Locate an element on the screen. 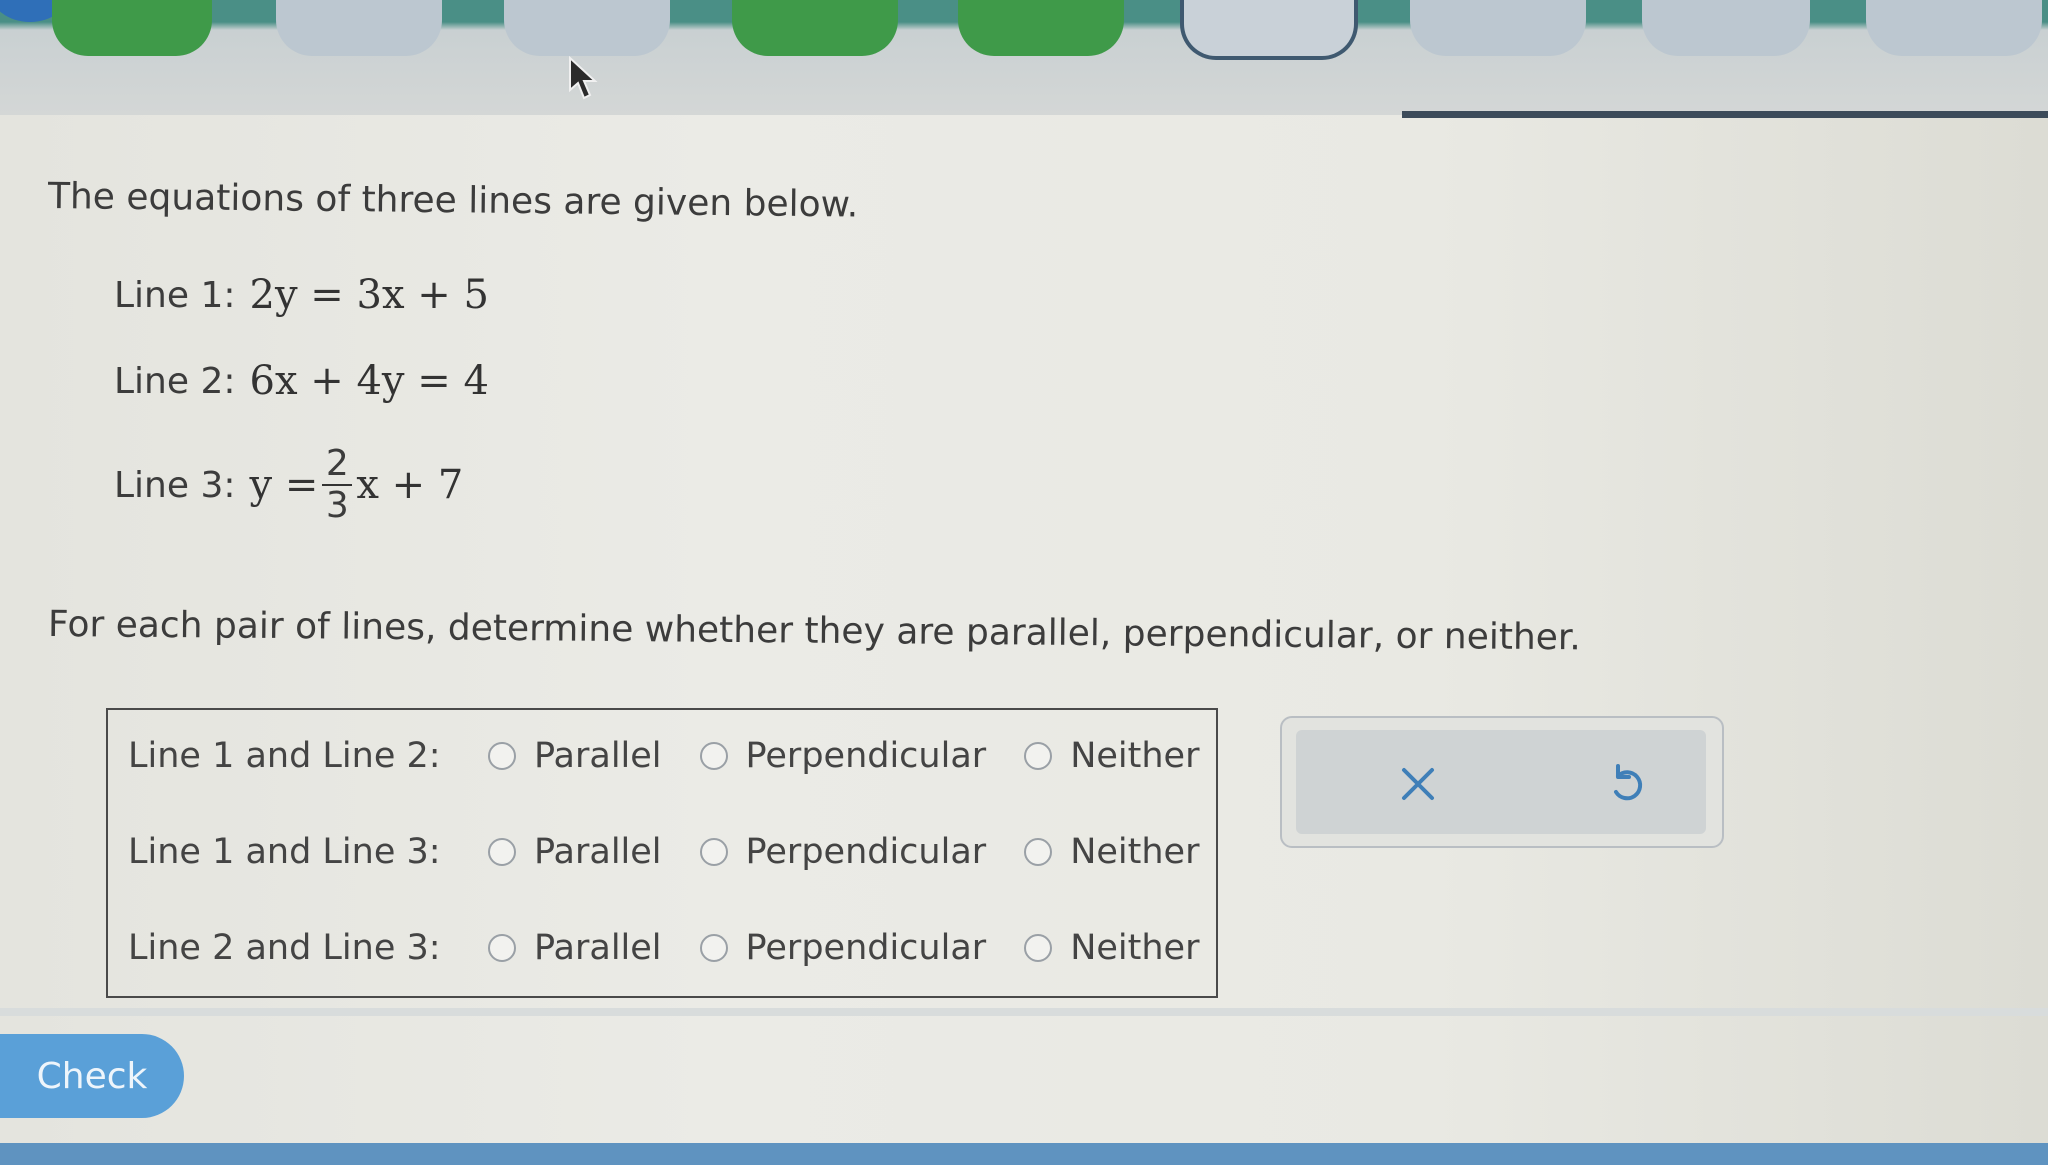  section-divider is located at coordinates (1024, 1012).